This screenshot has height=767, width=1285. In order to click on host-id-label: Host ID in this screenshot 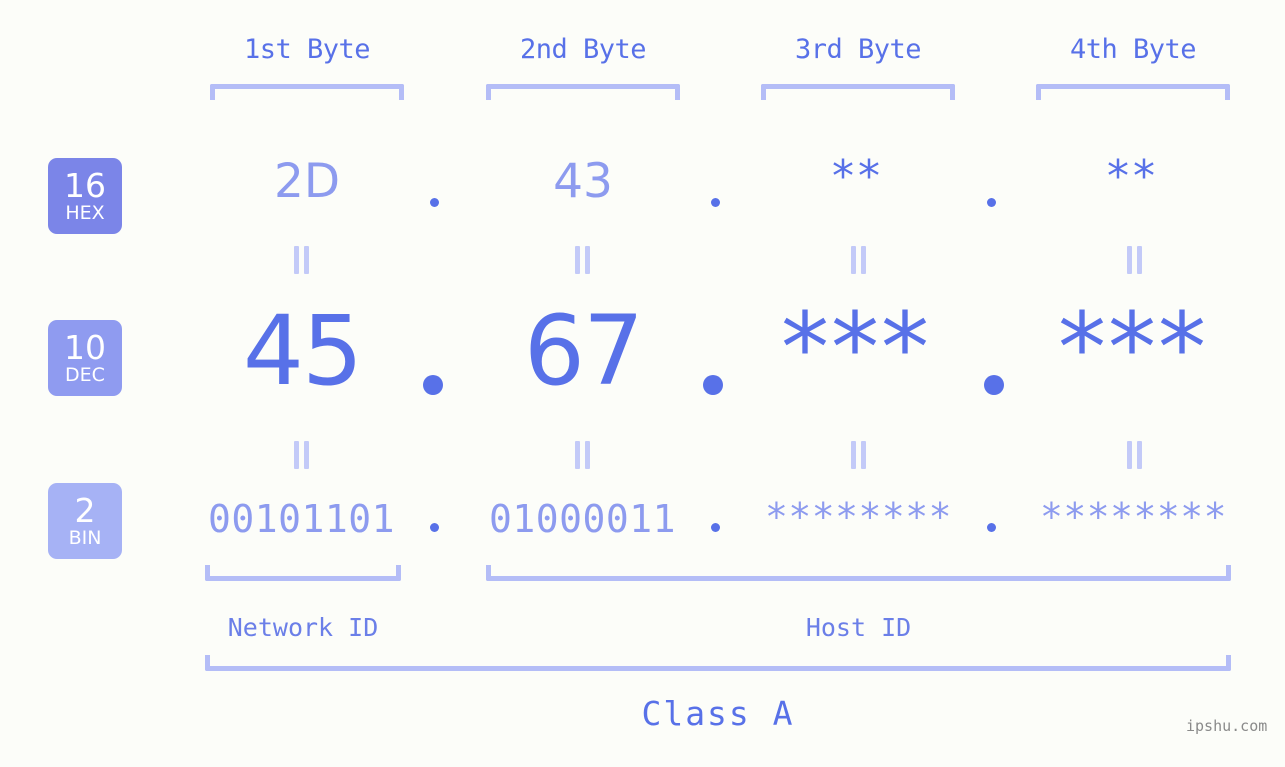, I will do `click(858, 627)`.